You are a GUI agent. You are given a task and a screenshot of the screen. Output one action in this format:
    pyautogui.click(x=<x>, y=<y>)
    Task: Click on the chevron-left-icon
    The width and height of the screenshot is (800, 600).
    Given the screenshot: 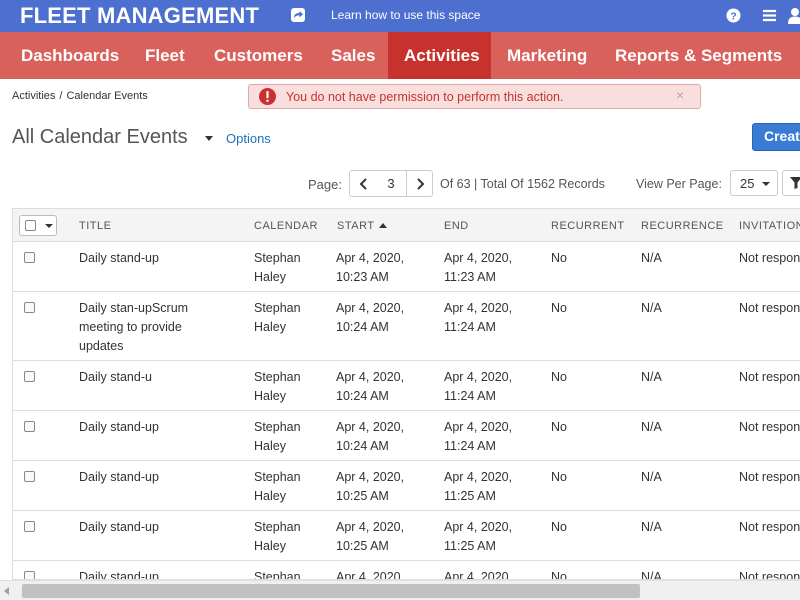 What is the action you would take?
    pyautogui.click(x=363, y=184)
    